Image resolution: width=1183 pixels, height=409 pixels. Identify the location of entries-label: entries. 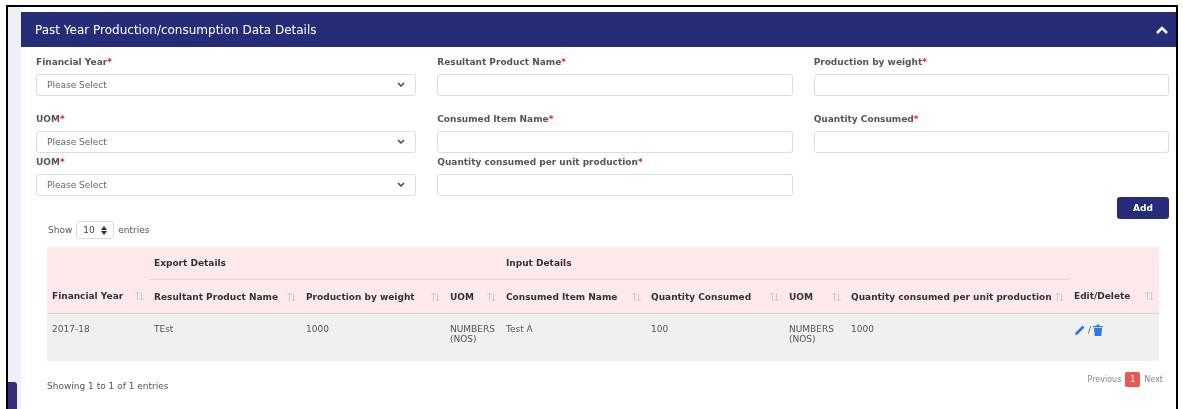
(134, 230).